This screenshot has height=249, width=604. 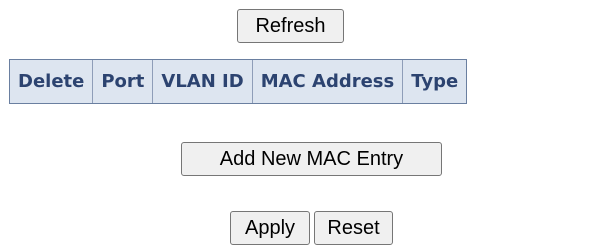 What do you see at coordinates (203, 81) in the screenshot?
I see `column-header-vlan-id: VLAN ID` at bounding box center [203, 81].